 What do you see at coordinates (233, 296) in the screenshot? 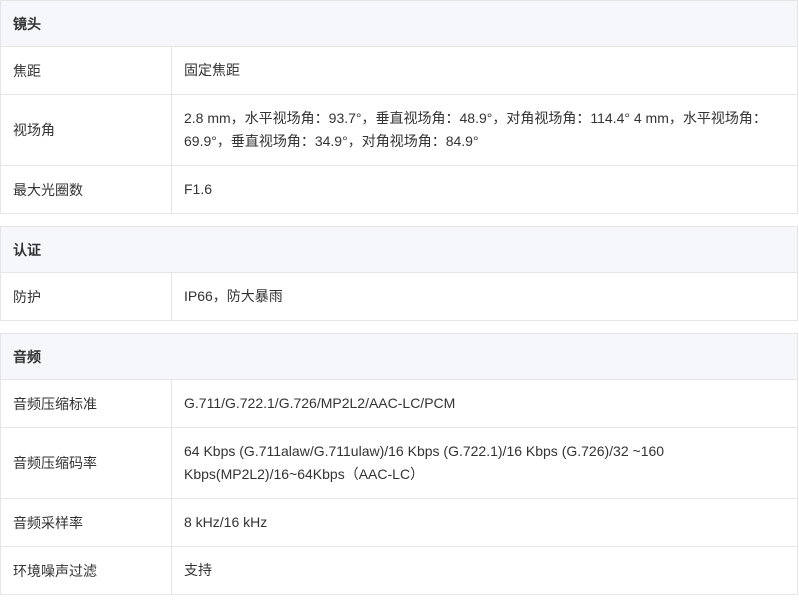
I see `row-value: IP66，防大暴雨` at bounding box center [233, 296].